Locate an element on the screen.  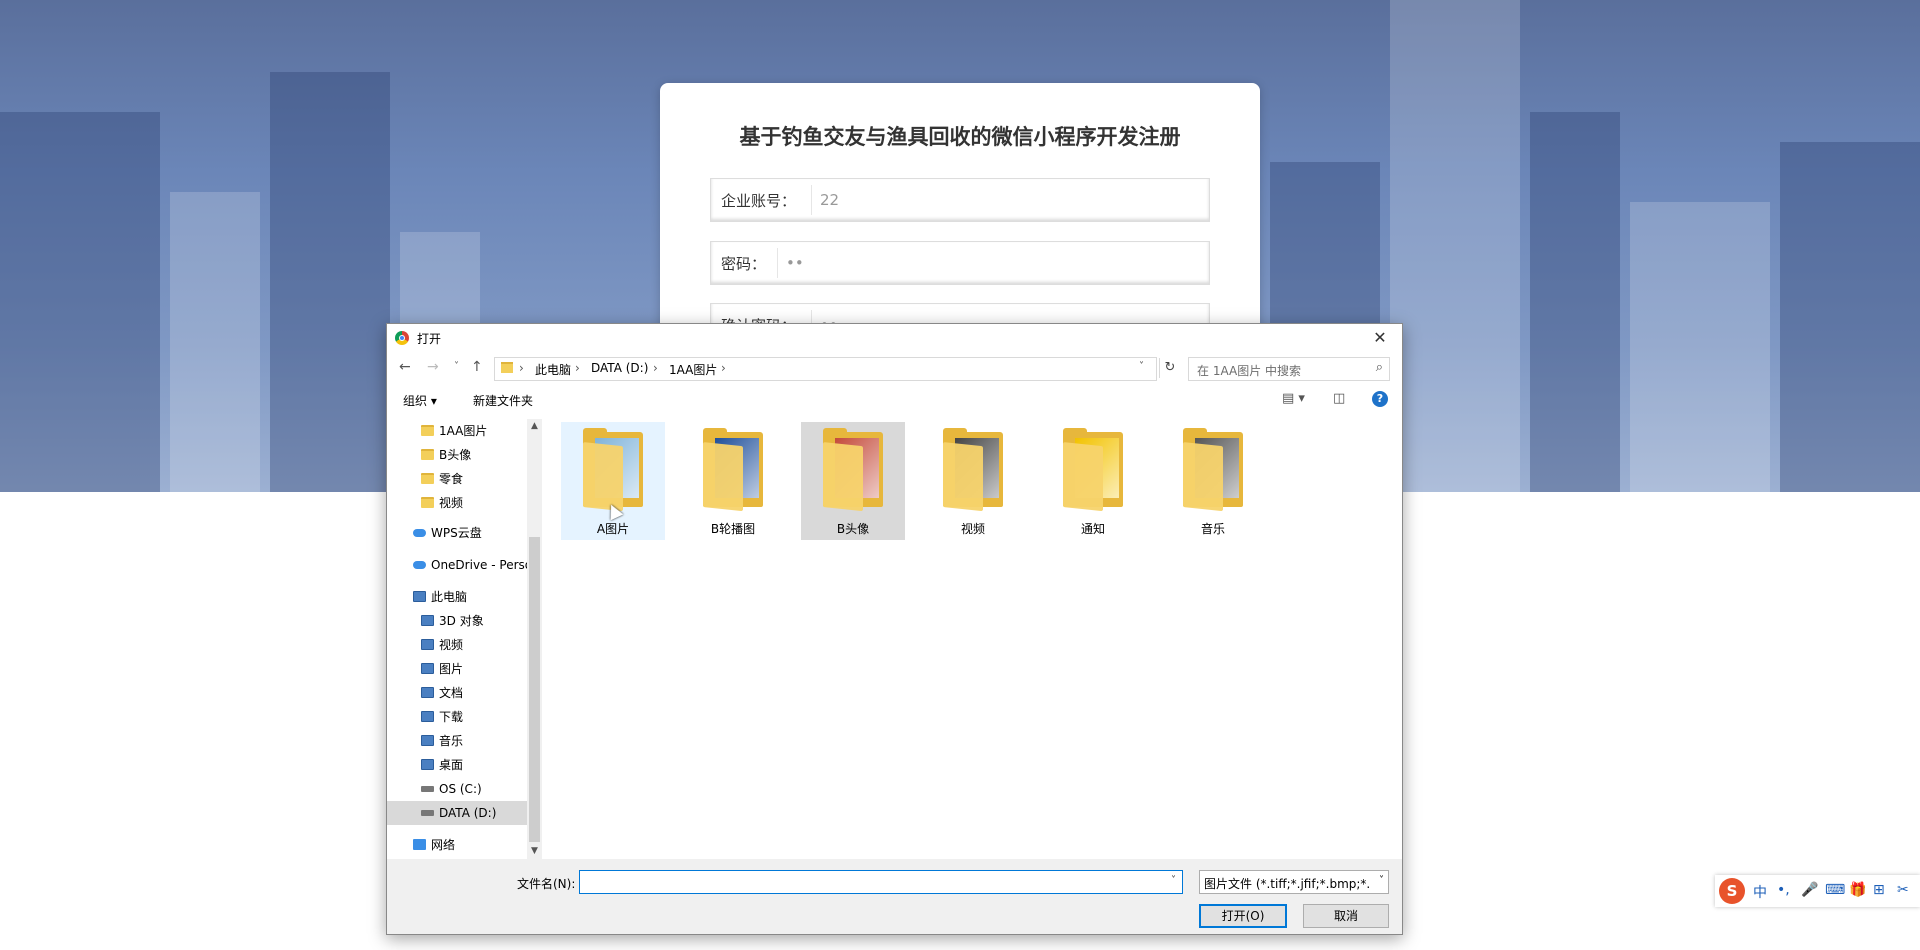
folder-item: B头像 is located at coordinates (853, 481).